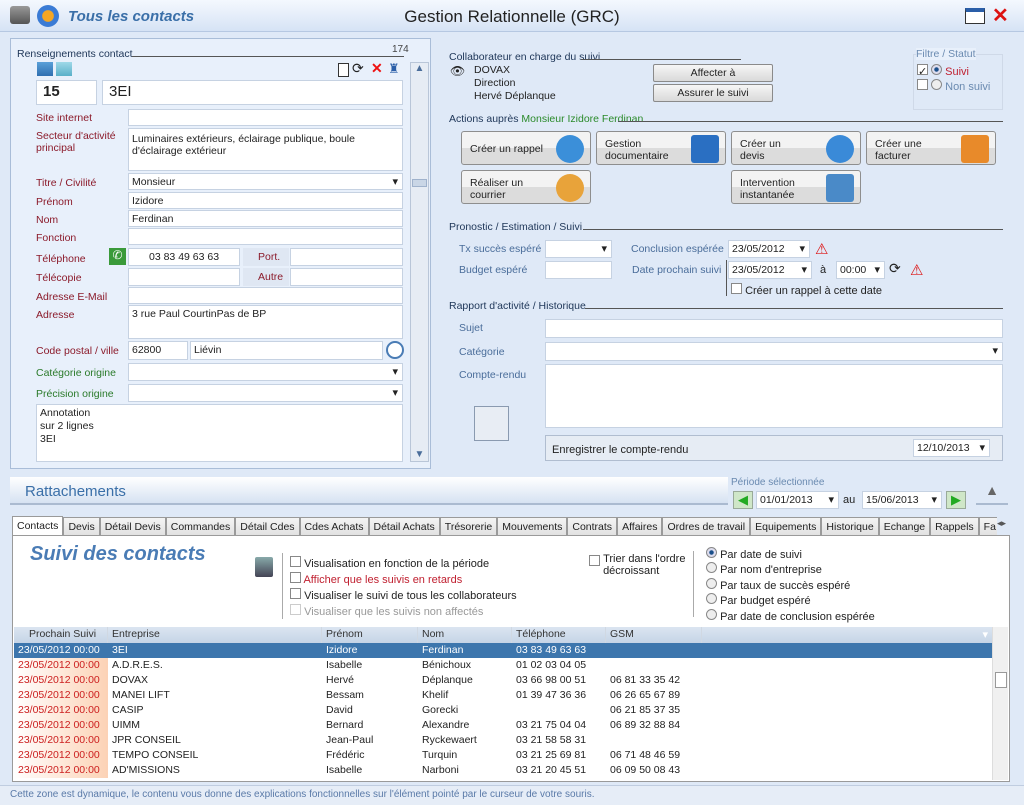 This screenshot has width=1024, height=805. Describe the element at coordinates (706, 526) in the screenshot. I see `tab-ordres-de-travail: Ordres de travail` at that location.